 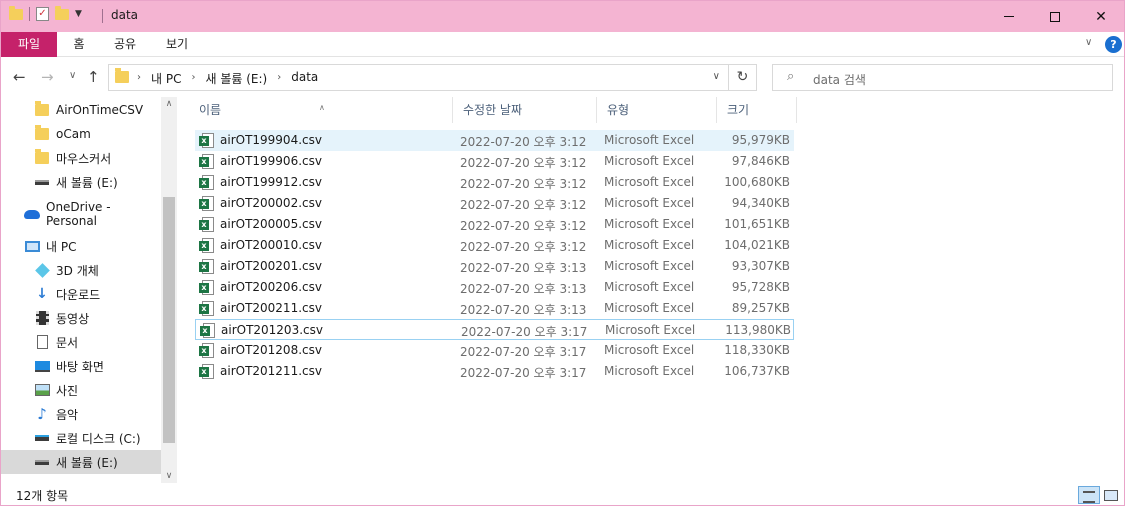 I want to click on large-icons-view-icon, so click(x=1111, y=495).